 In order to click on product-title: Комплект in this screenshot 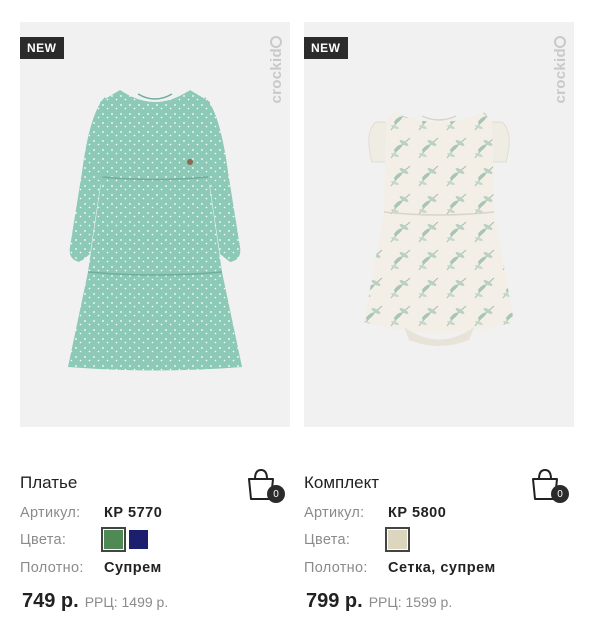, I will do `click(341, 483)`.